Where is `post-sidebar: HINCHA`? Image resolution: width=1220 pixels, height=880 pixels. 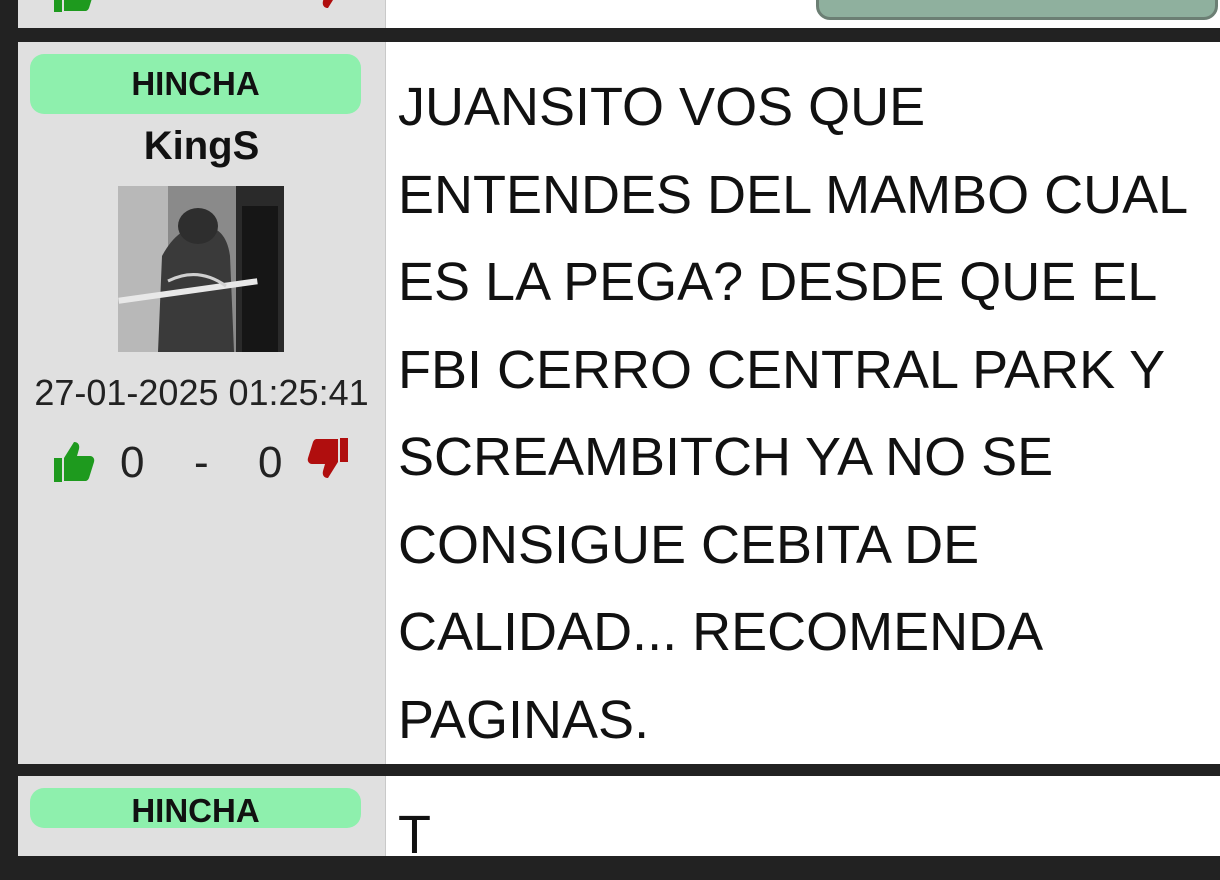
post-sidebar: HINCHA is located at coordinates (202, 816).